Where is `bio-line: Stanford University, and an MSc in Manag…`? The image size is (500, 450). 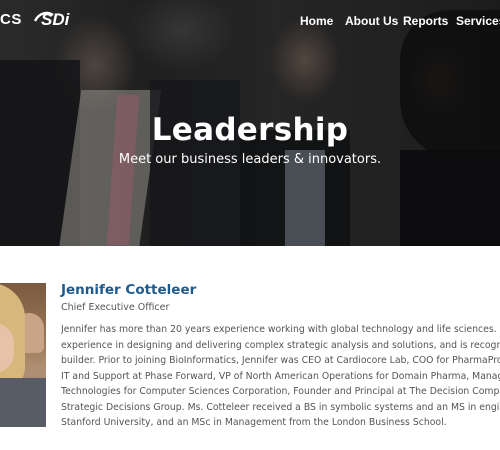
bio-line: Stanford University, and an MSc in Manag… is located at coordinates (254, 422).